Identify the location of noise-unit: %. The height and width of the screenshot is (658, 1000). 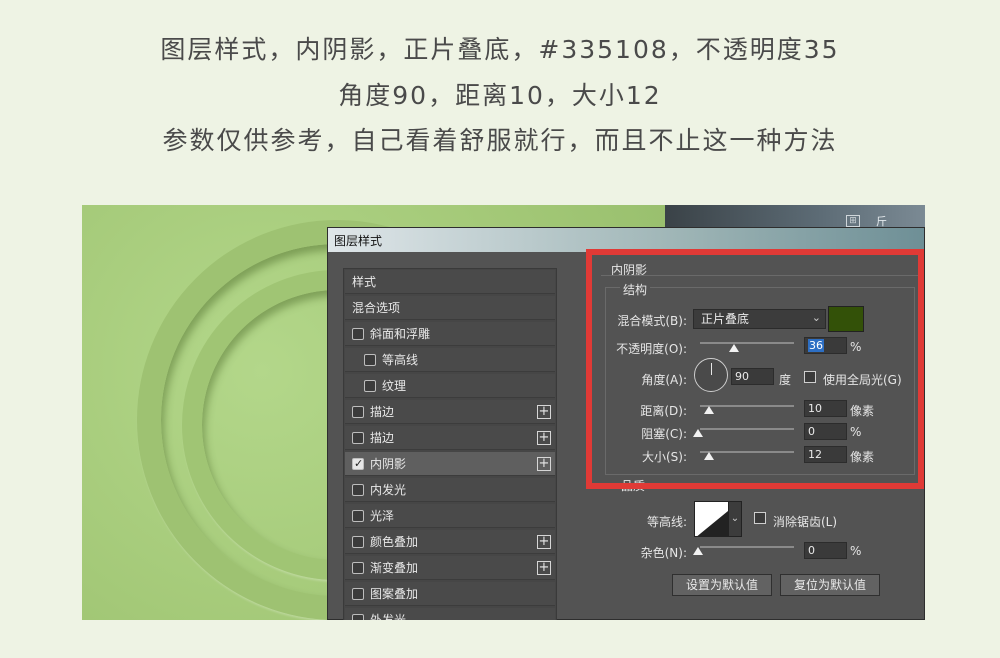
(856, 551).